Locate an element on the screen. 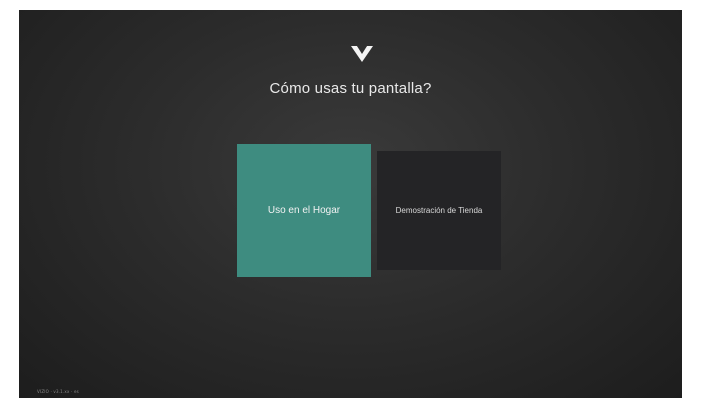  home-use-option-label: Uso en el Hogar is located at coordinates (304, 210).